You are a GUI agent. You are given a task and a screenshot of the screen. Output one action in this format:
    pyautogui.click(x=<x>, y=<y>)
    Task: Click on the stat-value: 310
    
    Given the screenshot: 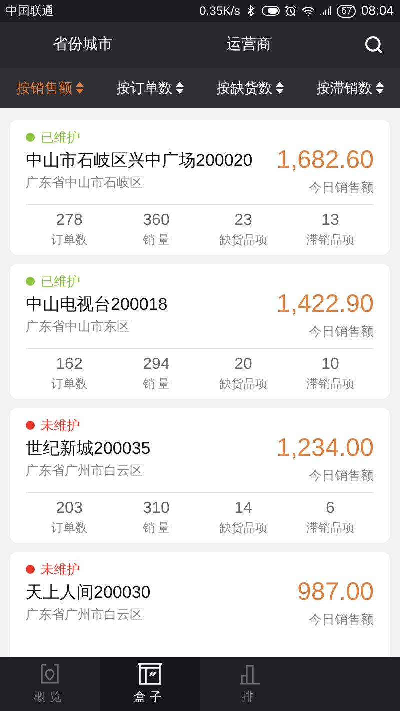 What is the action you would take?
    pyautogui.click(x=156, y=509)
    